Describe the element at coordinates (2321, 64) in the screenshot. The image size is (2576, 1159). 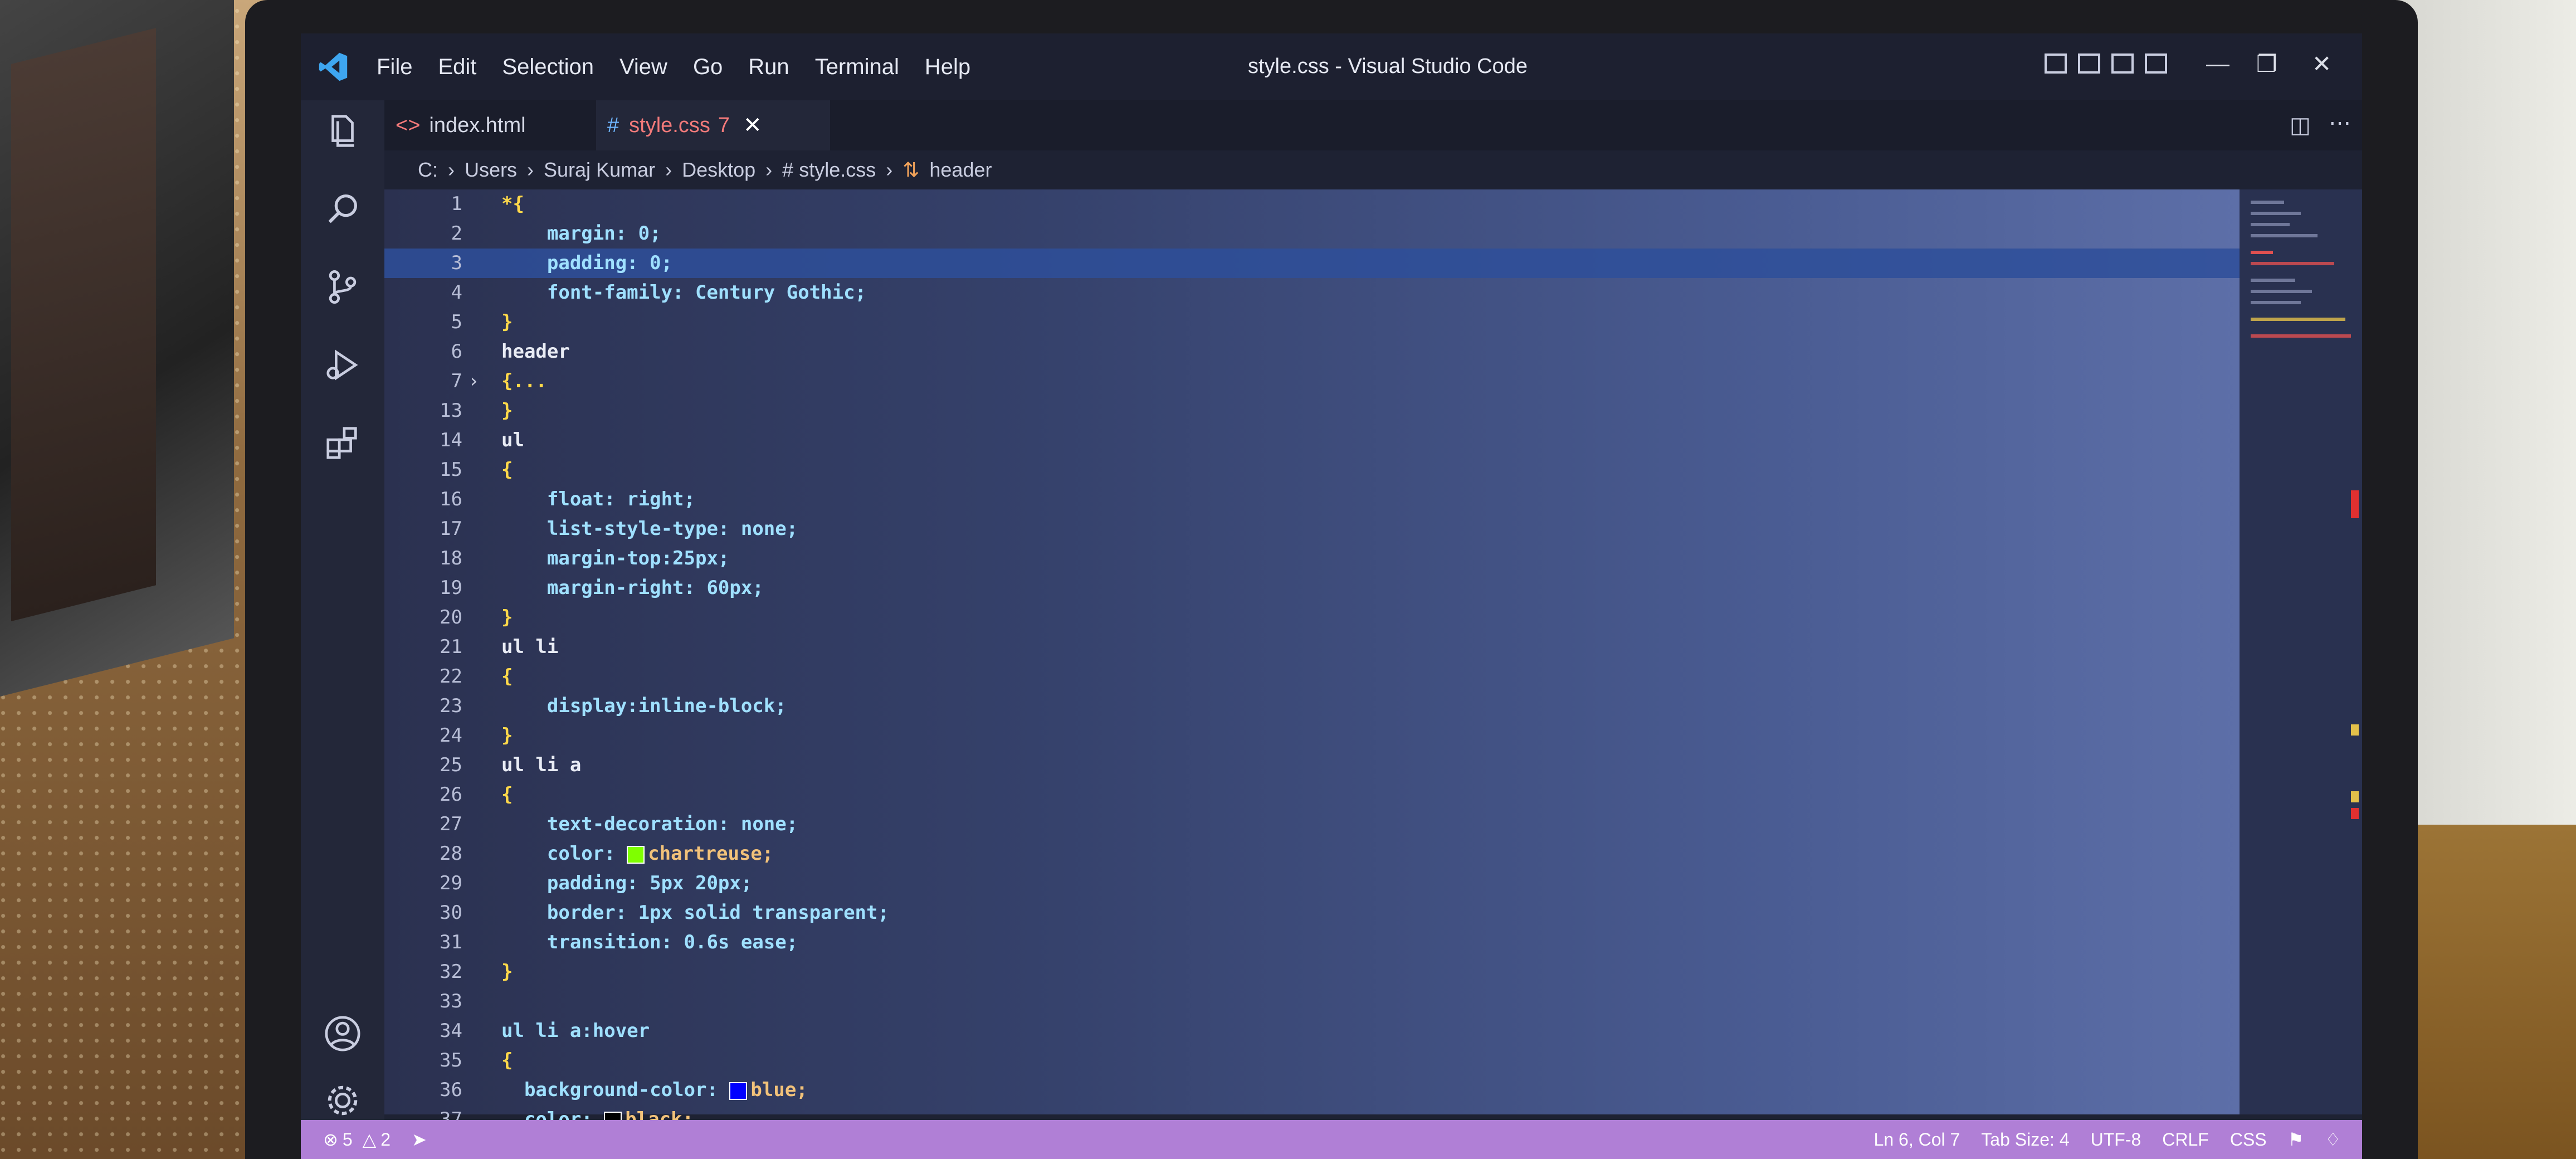
I see `close-icon: ✕` at that location.